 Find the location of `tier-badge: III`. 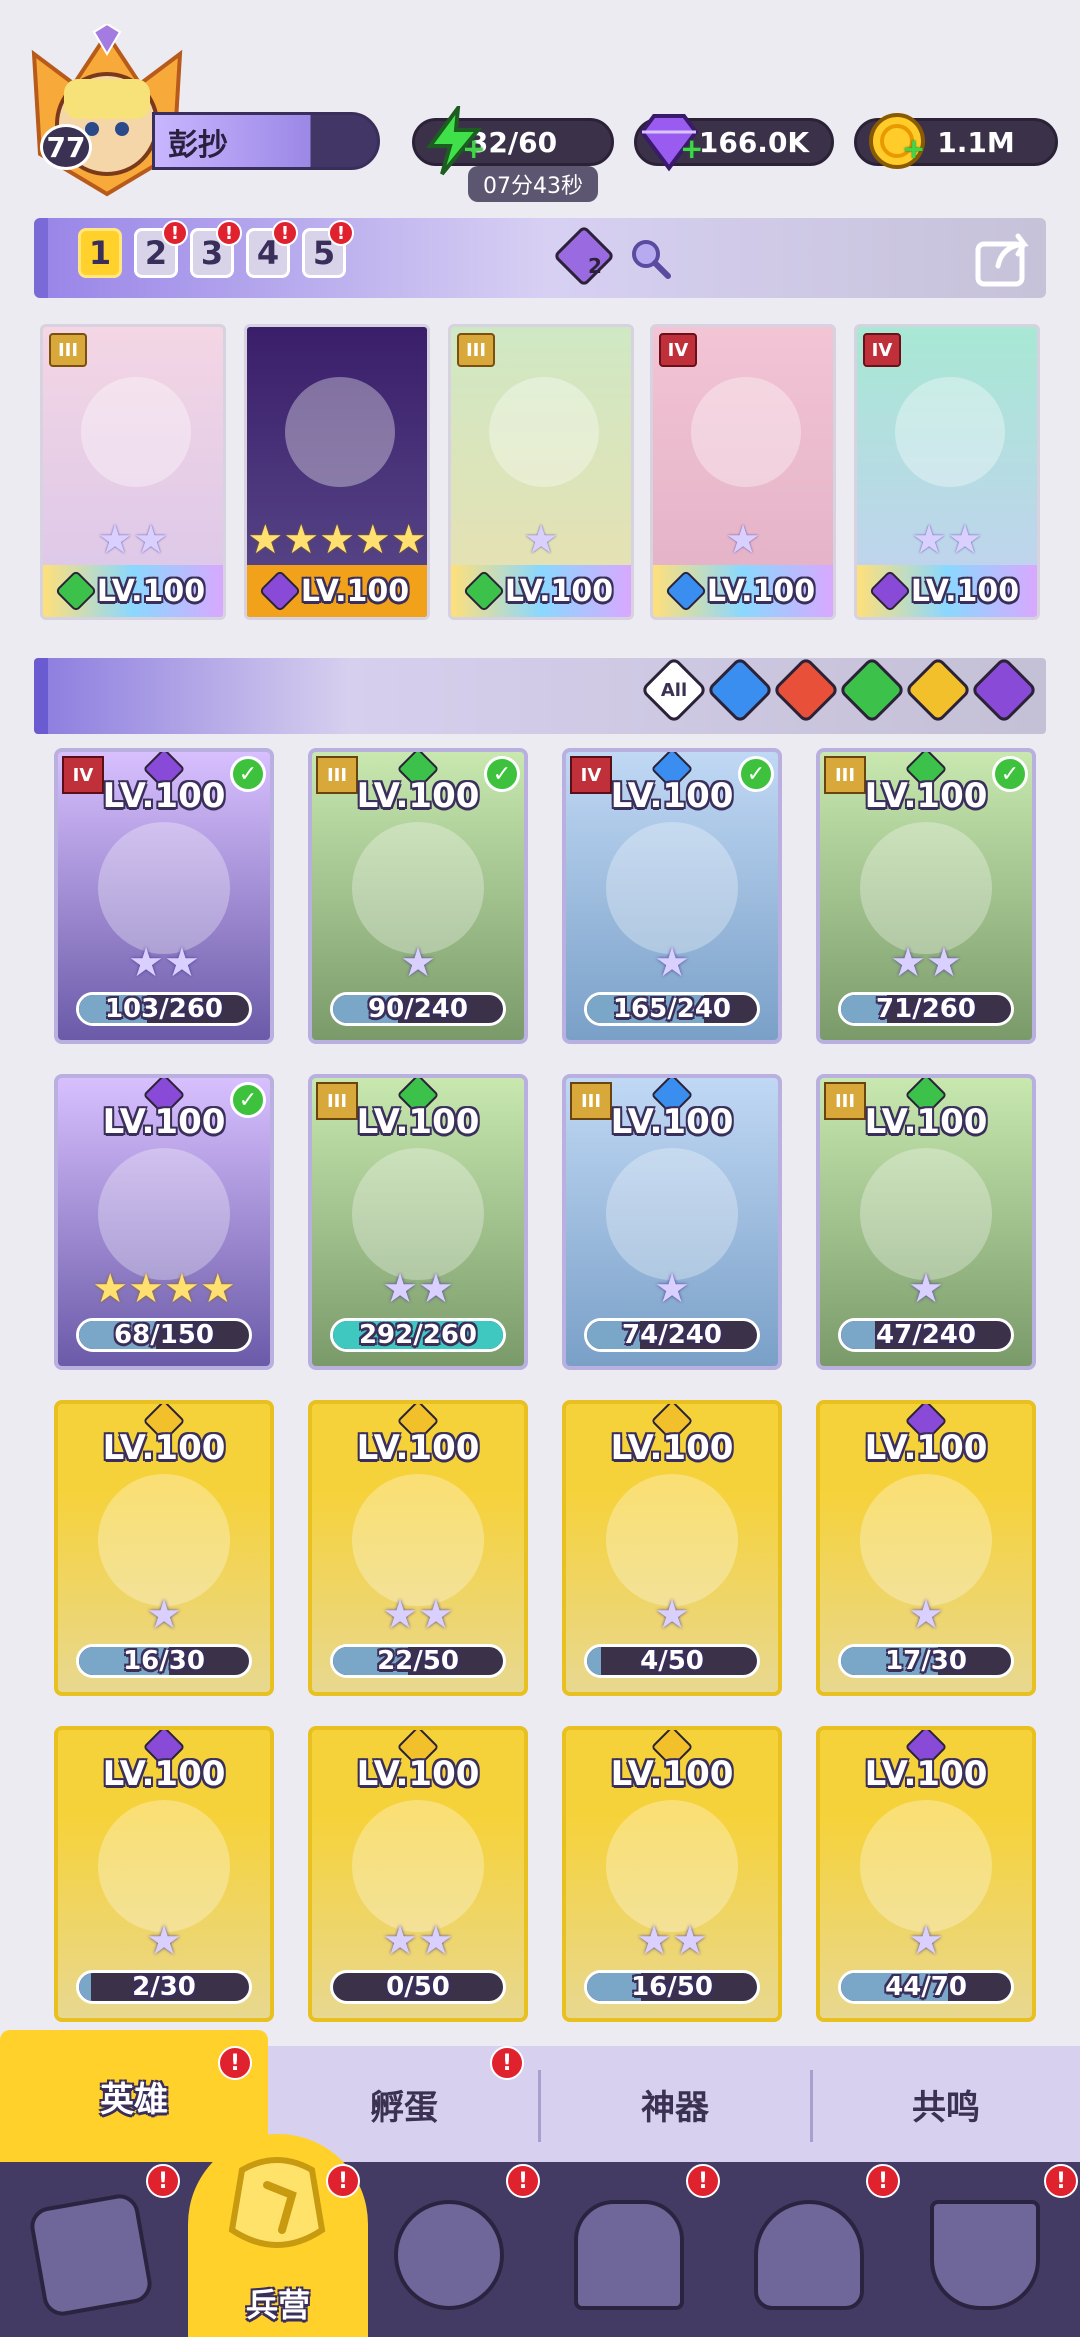

tier-badge: III is located at coordinates (68, 350).